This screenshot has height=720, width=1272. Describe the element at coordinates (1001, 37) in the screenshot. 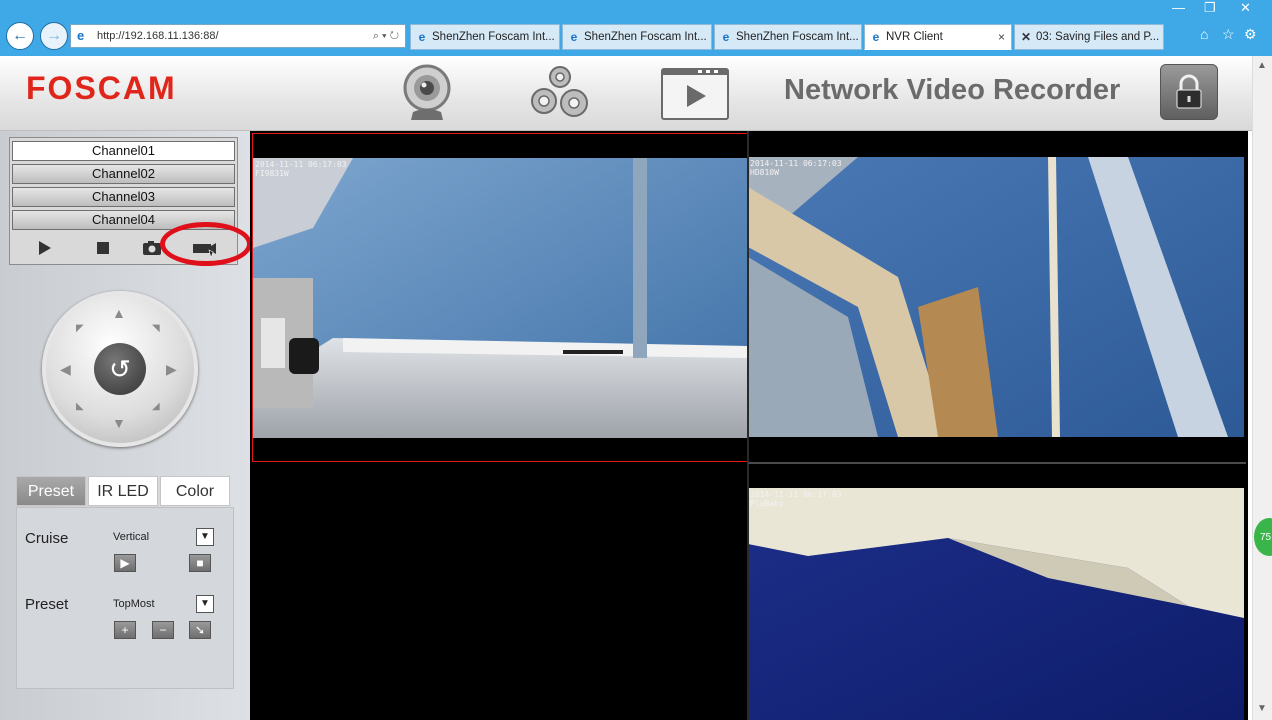

I see `tab-close-icon: ×` at that location.